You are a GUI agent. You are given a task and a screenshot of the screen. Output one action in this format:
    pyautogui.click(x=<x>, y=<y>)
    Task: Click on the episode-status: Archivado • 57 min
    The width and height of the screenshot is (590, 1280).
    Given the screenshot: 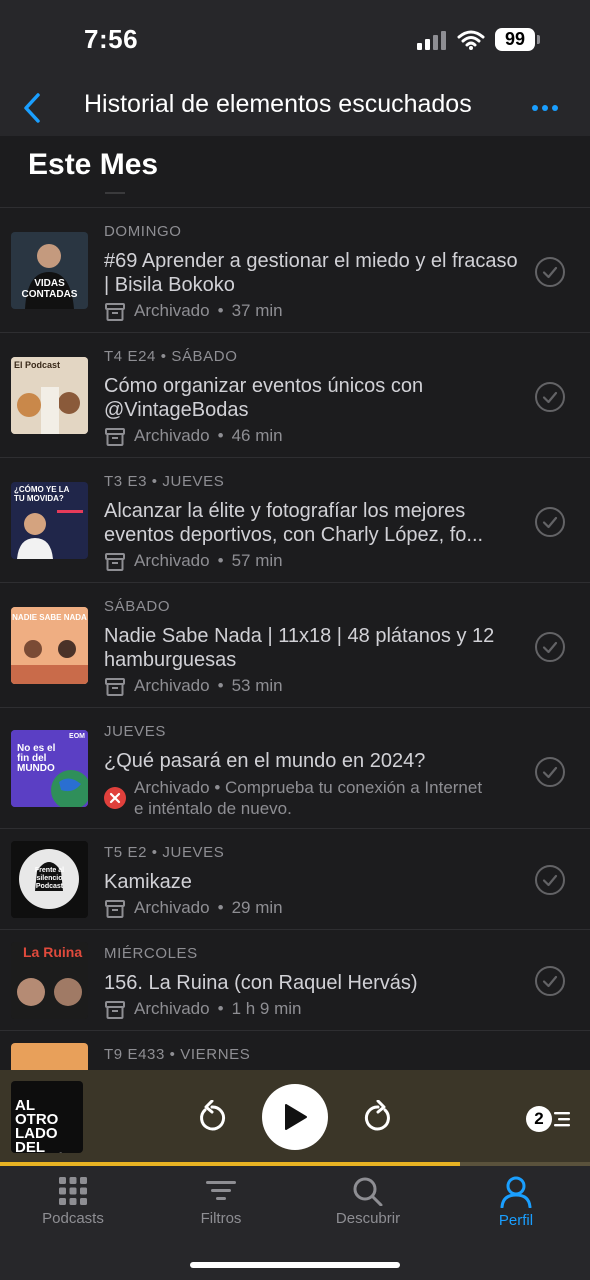 What is the action you would take?
    pyautogui.click(x=193, y=562)
    